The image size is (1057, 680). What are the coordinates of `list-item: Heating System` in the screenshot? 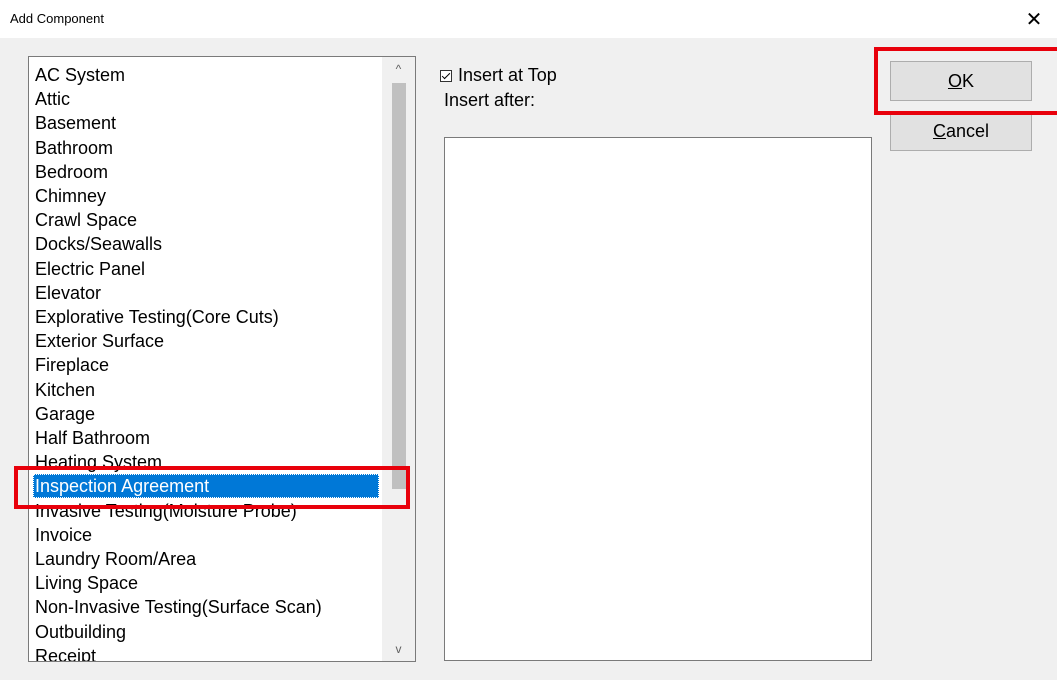 It's located at (206, 462).